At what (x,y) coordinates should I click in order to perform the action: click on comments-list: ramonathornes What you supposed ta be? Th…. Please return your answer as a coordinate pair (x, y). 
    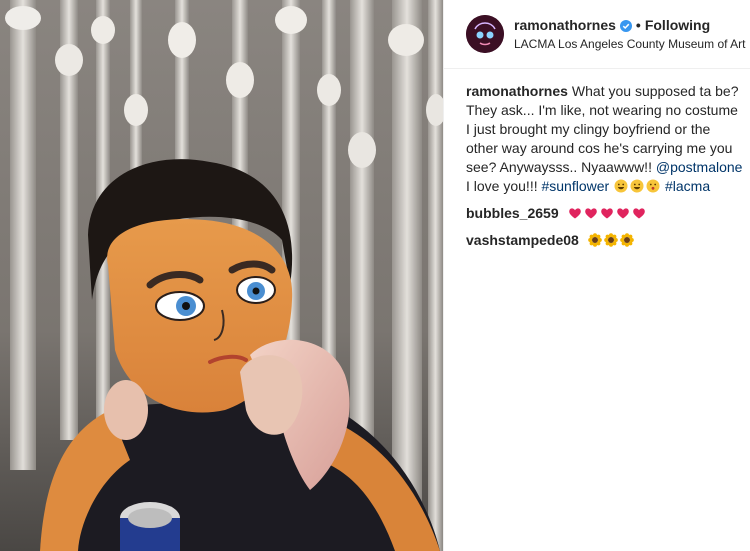
    Looking at the image, I should click on (605, 170).